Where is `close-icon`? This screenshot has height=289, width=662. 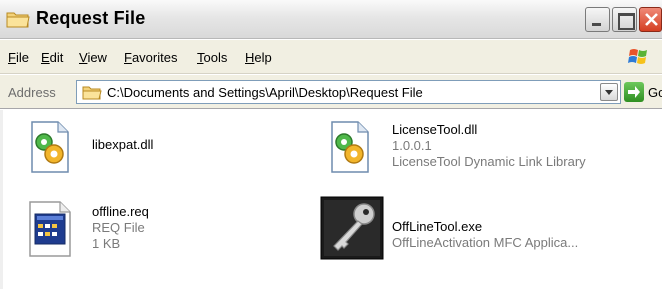 close-icon is located at coordinates (651, 19).